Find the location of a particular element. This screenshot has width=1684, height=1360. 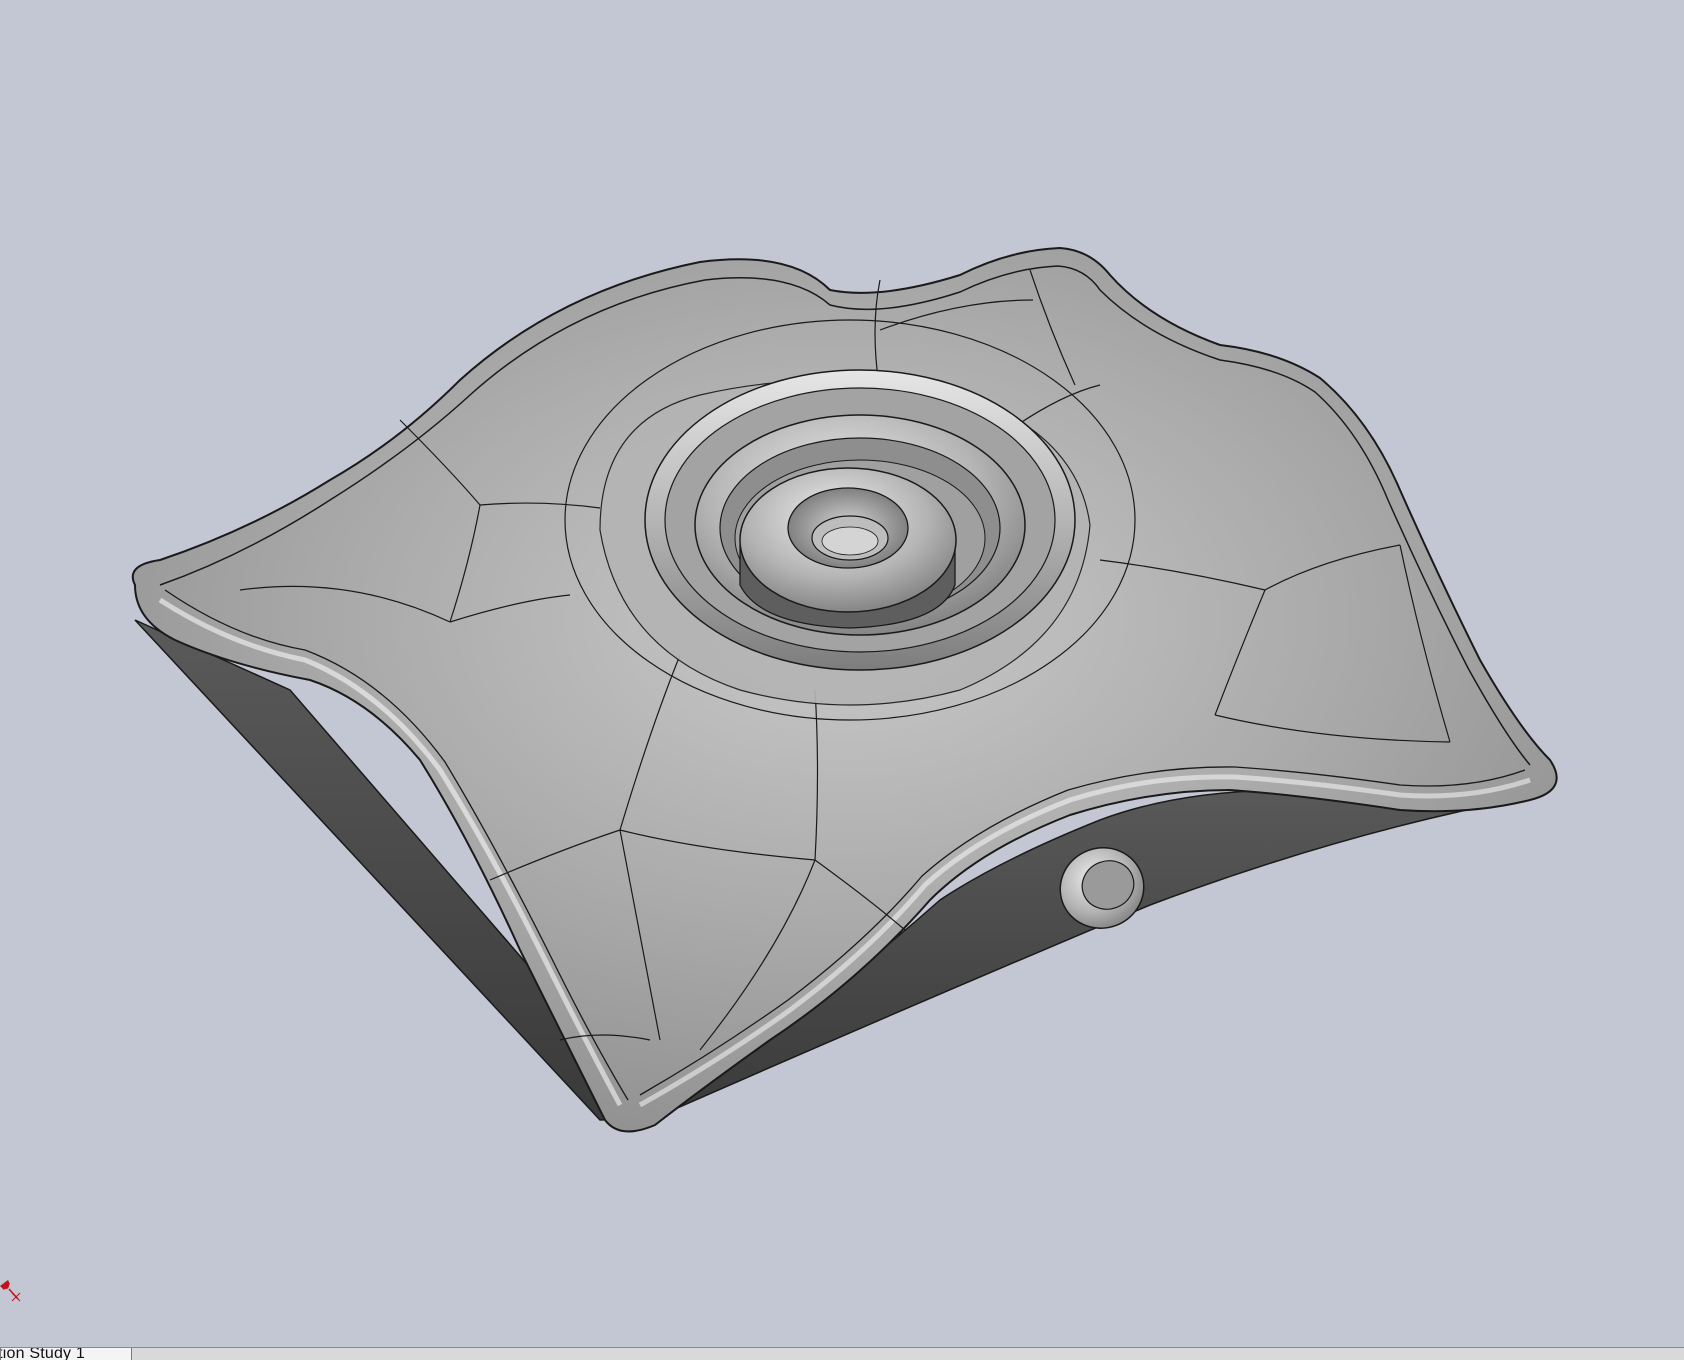

tab-motion-study-label: otion Study 1 is located at coordinates (43, 1354).